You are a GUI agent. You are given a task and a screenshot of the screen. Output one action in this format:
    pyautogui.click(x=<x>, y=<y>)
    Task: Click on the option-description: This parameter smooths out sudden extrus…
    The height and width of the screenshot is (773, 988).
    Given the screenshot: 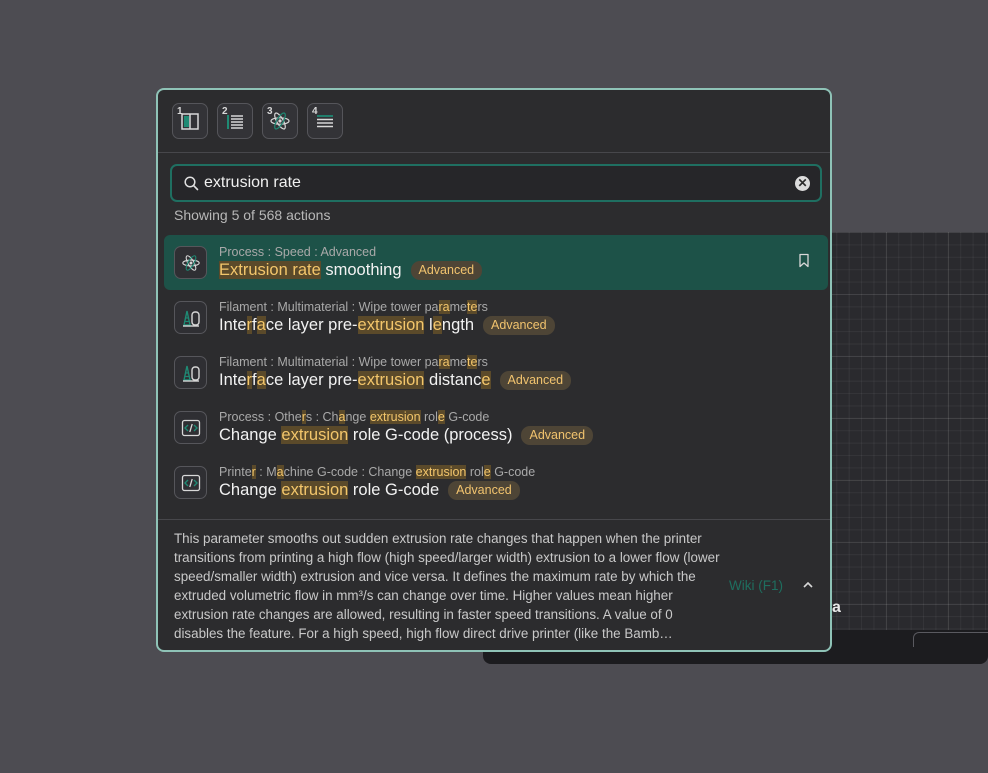 What is the action you would take?
    pyautogui.click(x=447, y=586)
    